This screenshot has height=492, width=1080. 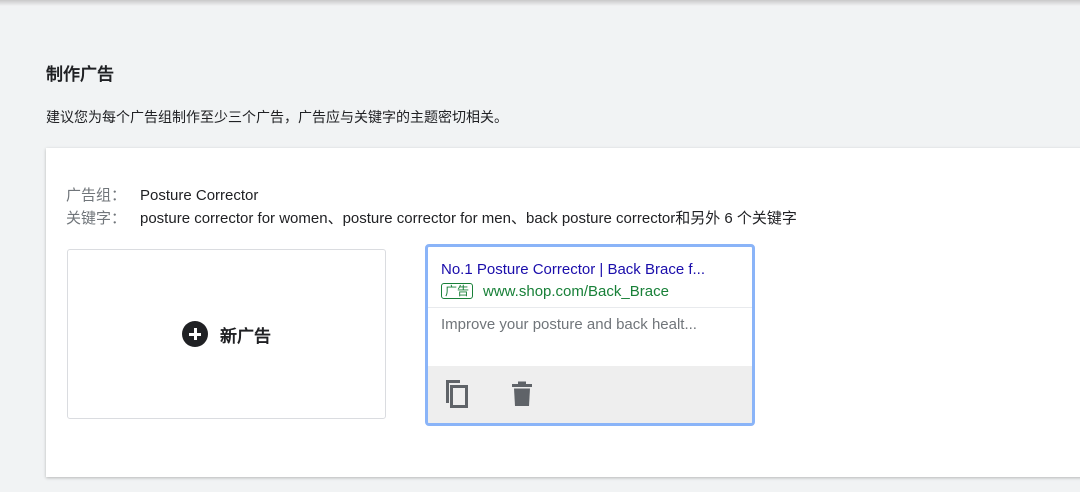 I want to click on keywords-label: 关键字：, so click(x=96, y=218).